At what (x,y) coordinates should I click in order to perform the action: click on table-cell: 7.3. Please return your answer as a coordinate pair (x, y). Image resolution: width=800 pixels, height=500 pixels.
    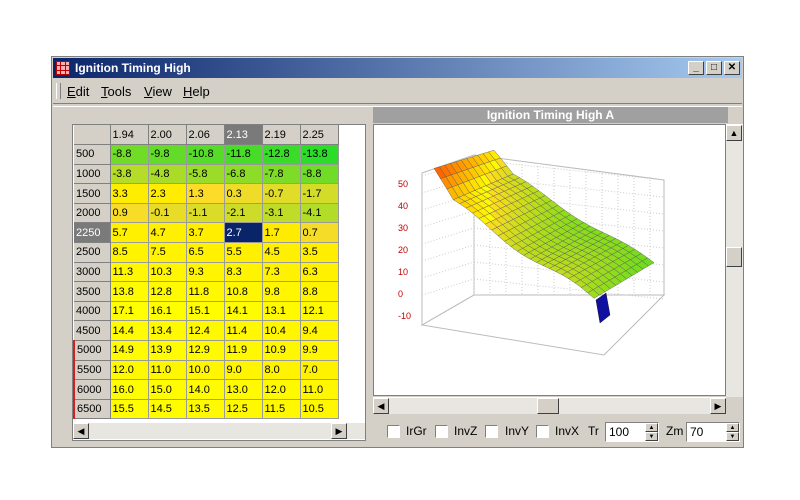
    Looking at the image, I should click on (281, 272).